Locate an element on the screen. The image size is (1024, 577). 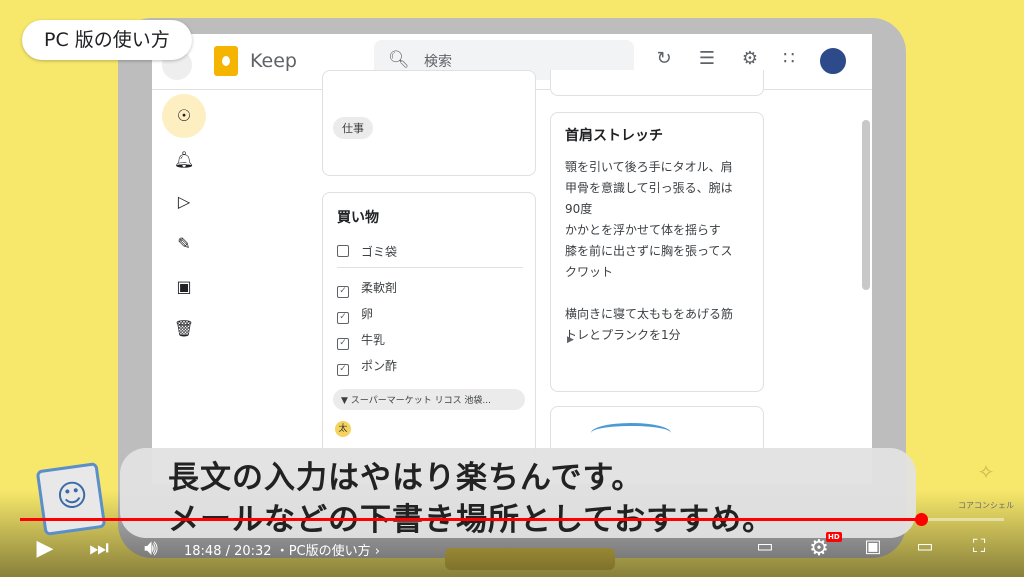
stretch-title: 首肩ストレッチ is located at coordinates (614, 136).